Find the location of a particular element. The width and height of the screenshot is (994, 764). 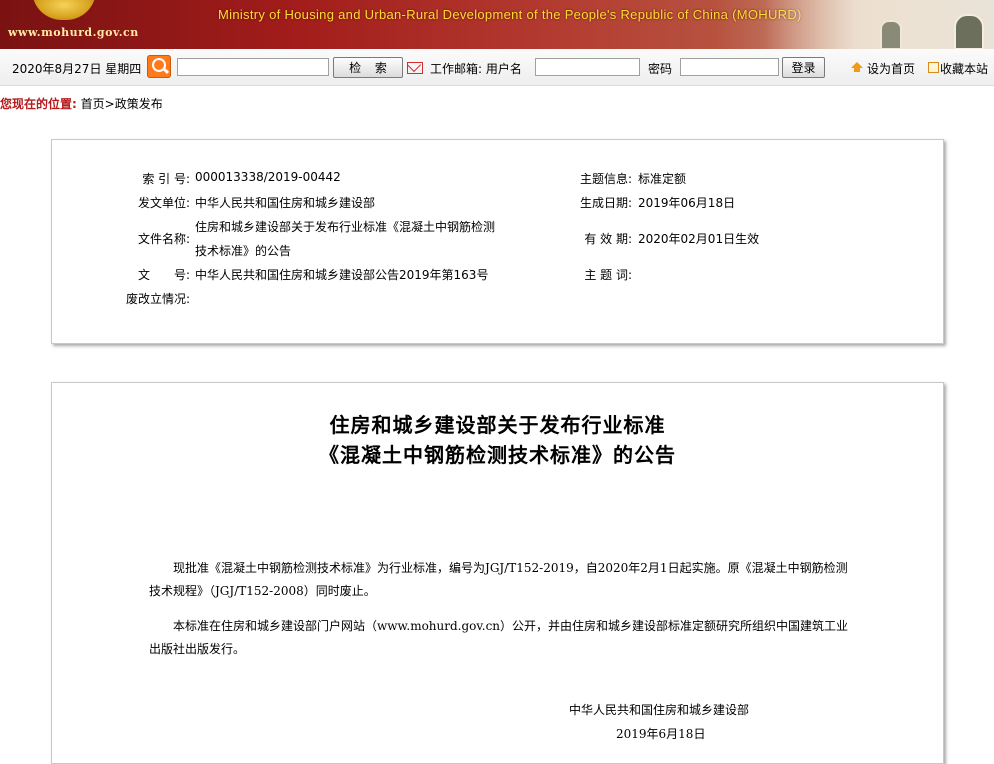

breadcrumb-lead: 您现在的位置: is located at coordinates (38, 104).